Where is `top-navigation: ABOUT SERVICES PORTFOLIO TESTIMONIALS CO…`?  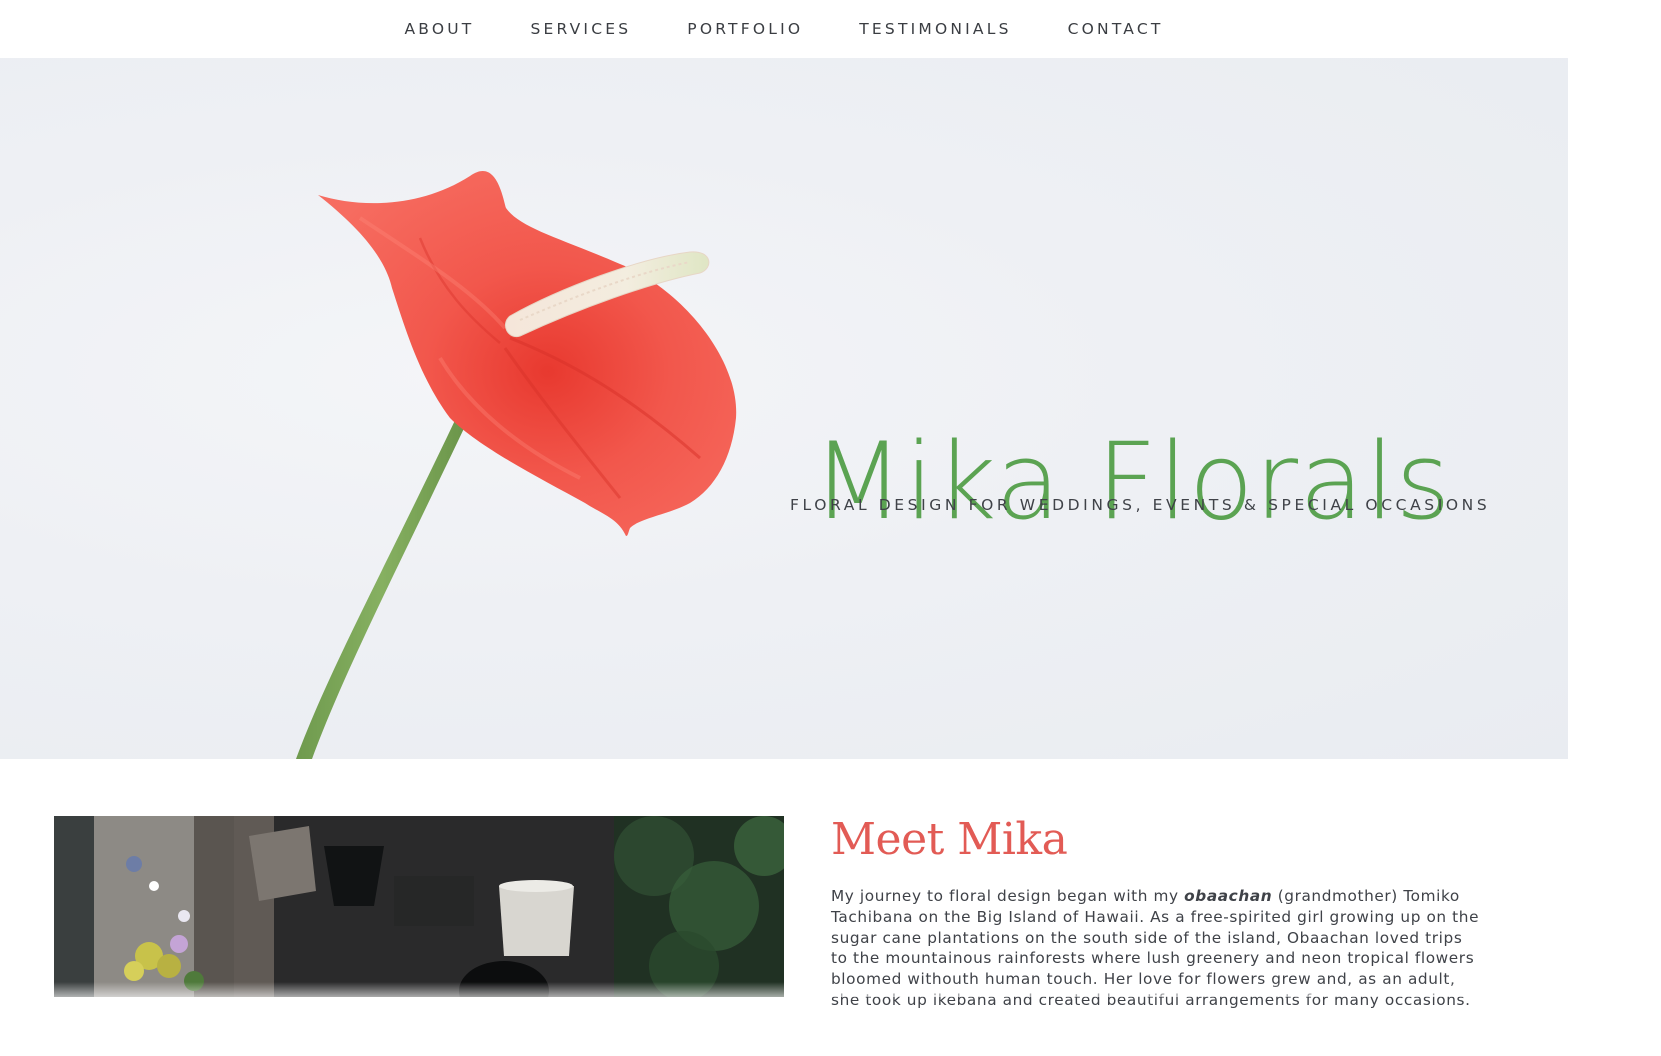
top-navigation: ABOUT SERVICES PORTFOLIO TESTIMONIALS CO… is located at coordinates (784, 29).